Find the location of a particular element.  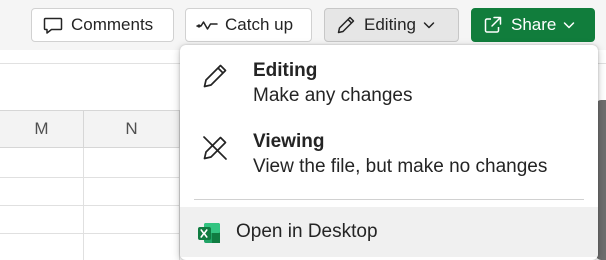

share-button: Share is located at coordinates (533, 25).